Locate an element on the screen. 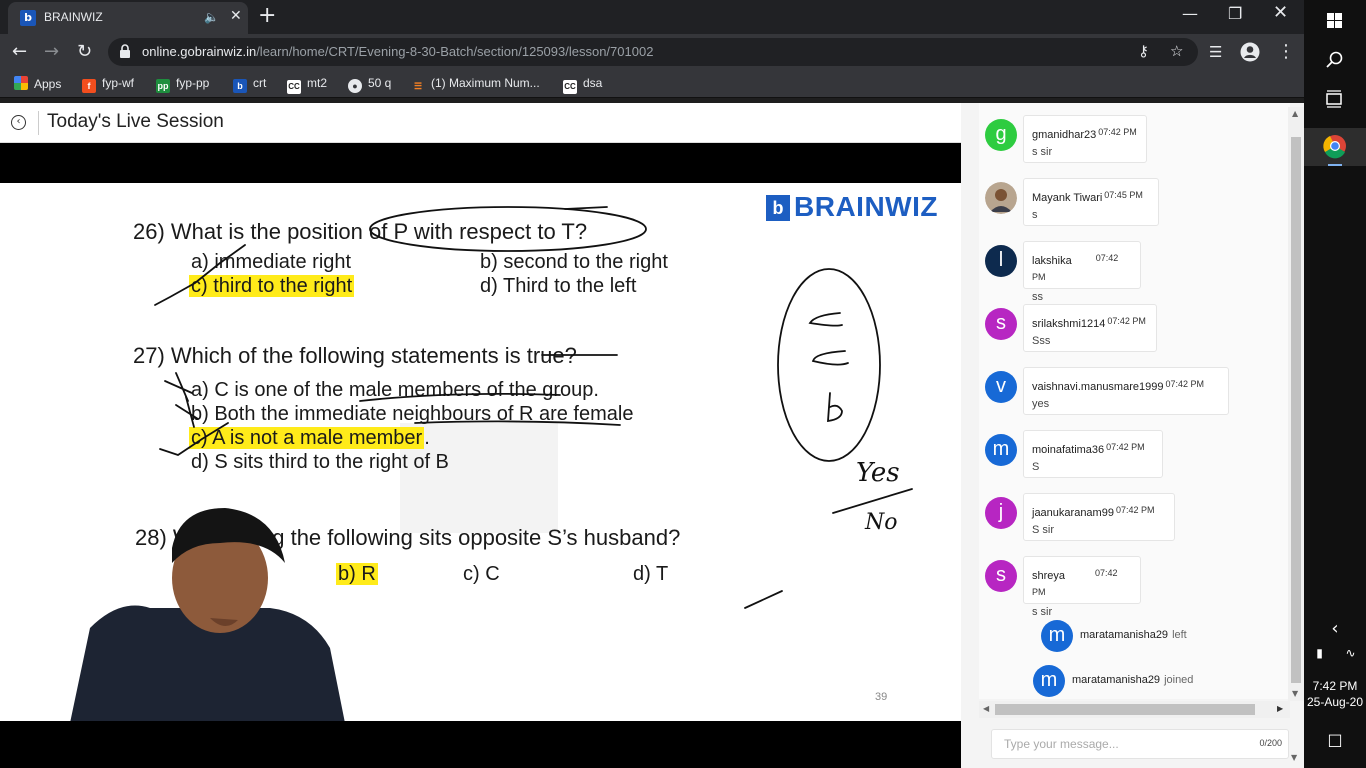 The height and width of the screenshot is (768, 1366). sender-name: shreya is located at coordinates (1049, 576).